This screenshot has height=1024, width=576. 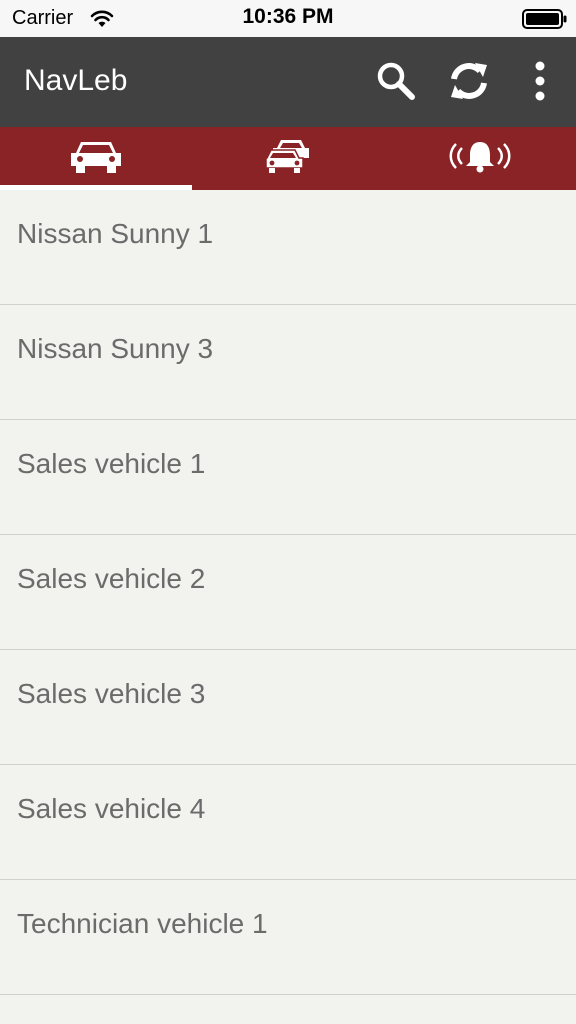 What do you see at coordinates (111, 578) in the screenshot?
I see `vehicle-name: Sales vehicle 2` at bounding box center [111, 578].